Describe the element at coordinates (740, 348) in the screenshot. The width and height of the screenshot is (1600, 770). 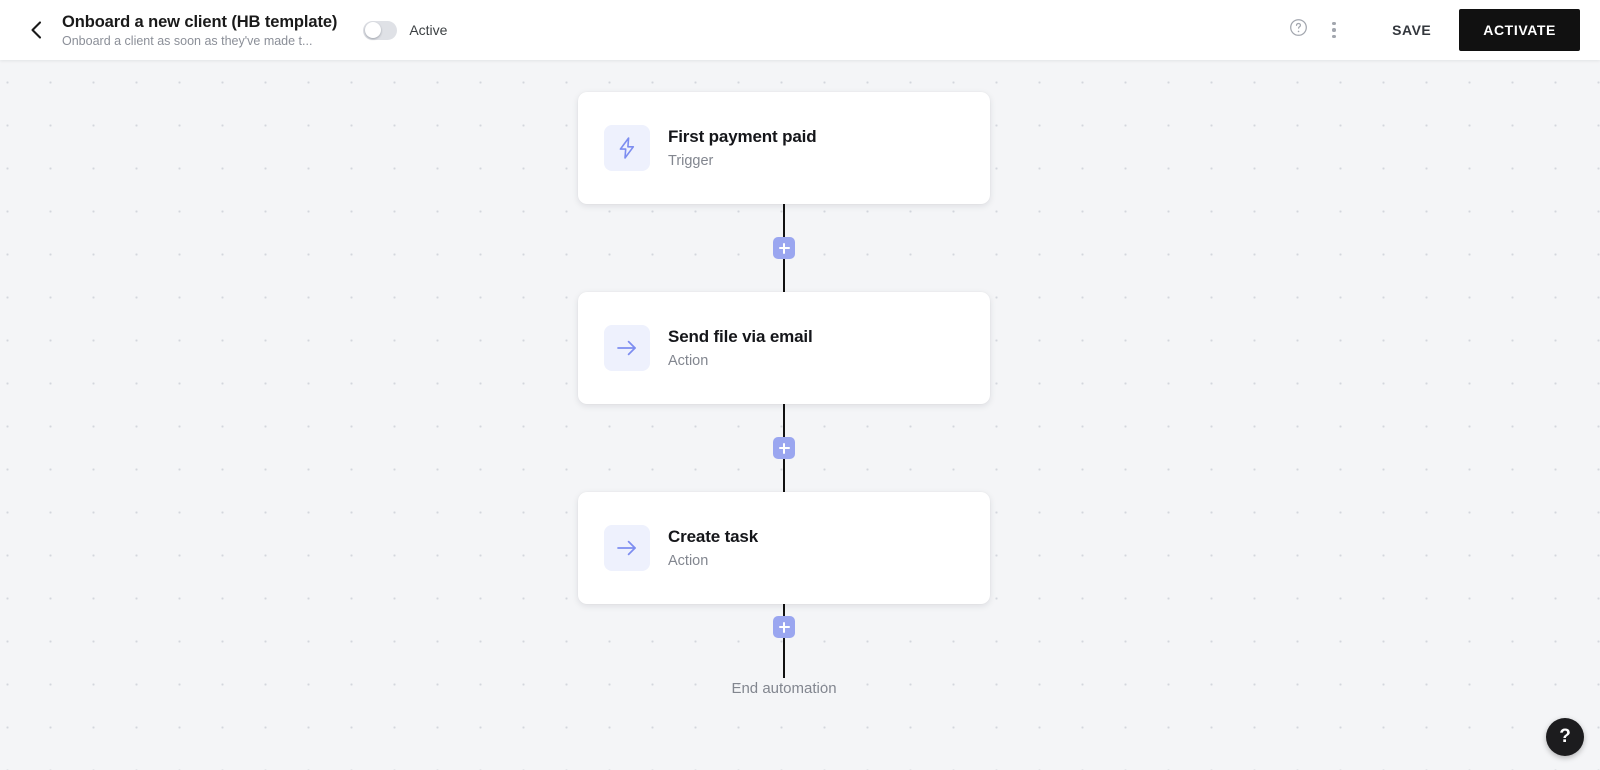
I see `flow-node-text: Send file via email Action` at that location.